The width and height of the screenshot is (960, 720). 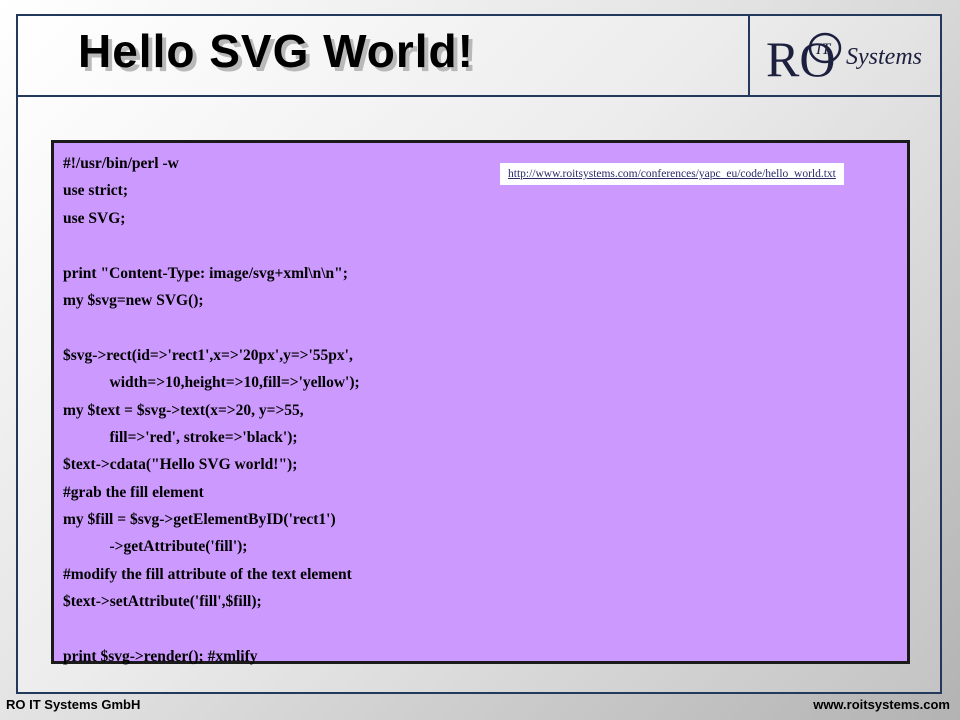 I want to click on code-line: width=>10,height=>10,fill=>'yellow');, so click(x=211, y=383).